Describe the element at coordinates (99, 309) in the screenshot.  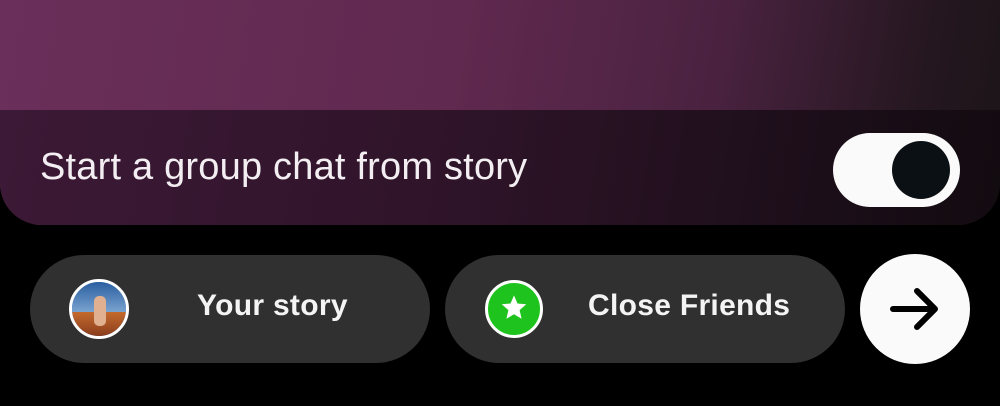
I see `avatar` at that location.